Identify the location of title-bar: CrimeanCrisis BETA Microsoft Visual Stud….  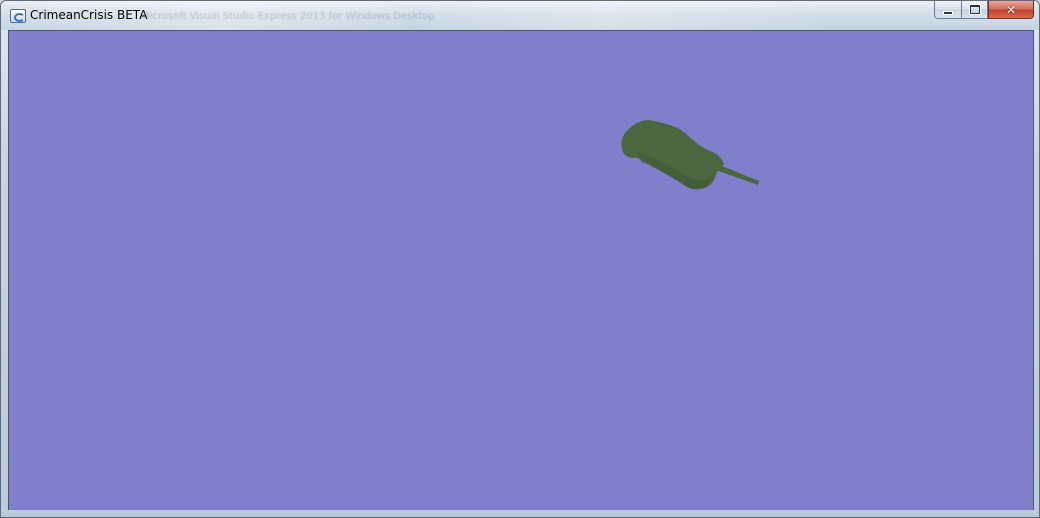
(520, 15).